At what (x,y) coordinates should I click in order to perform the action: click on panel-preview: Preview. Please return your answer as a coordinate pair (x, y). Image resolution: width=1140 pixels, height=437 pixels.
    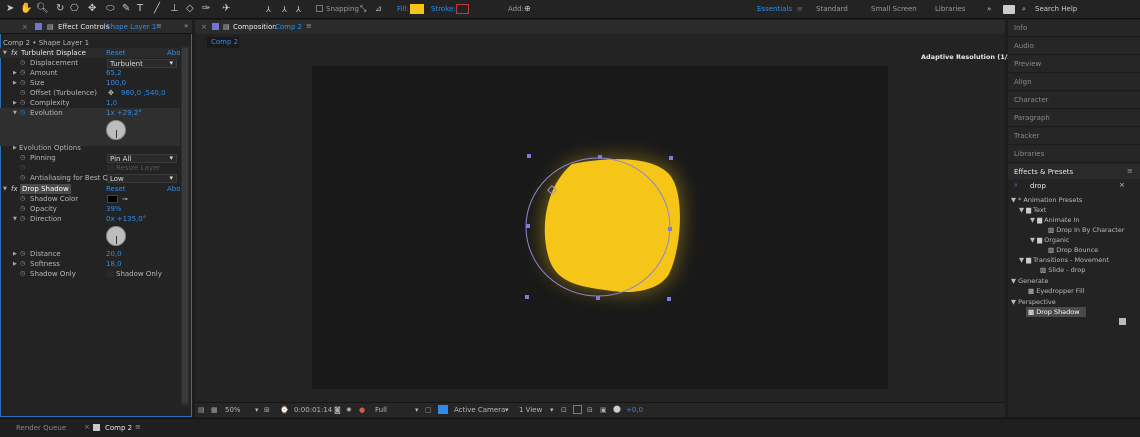
    Looking at the image, I should click on (1074, 64).